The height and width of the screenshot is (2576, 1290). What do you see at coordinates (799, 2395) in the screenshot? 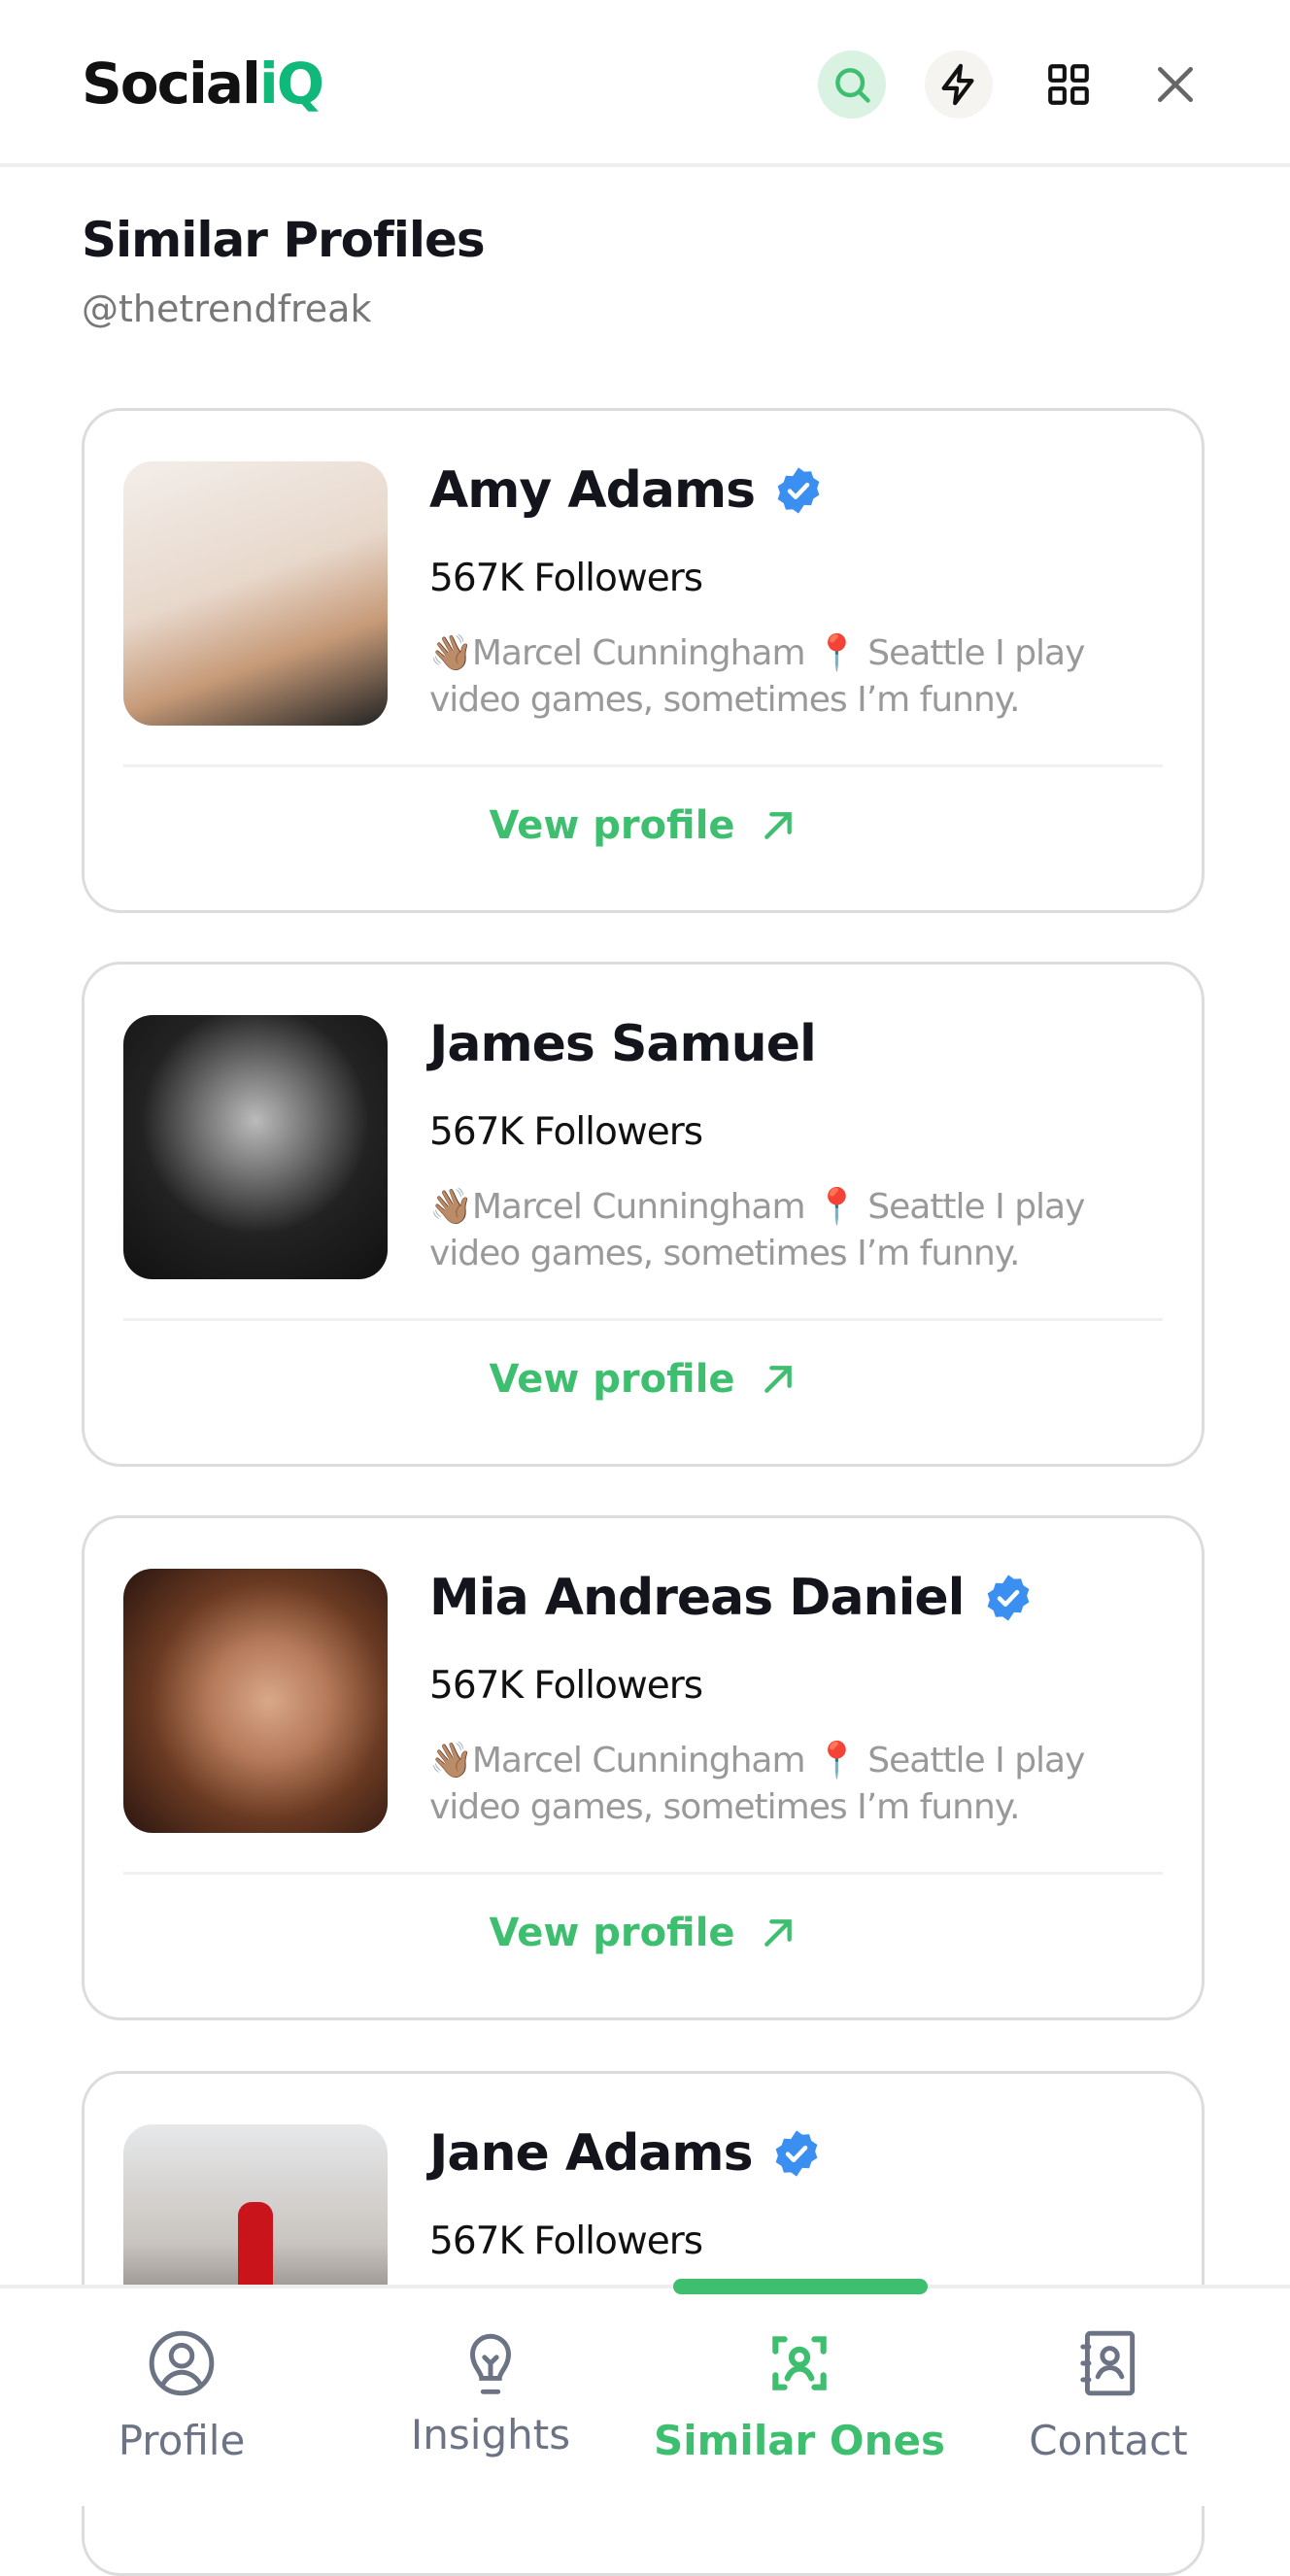
I see `nav-similar-ones: Similar Ones` at bounding box center [799, 2395].